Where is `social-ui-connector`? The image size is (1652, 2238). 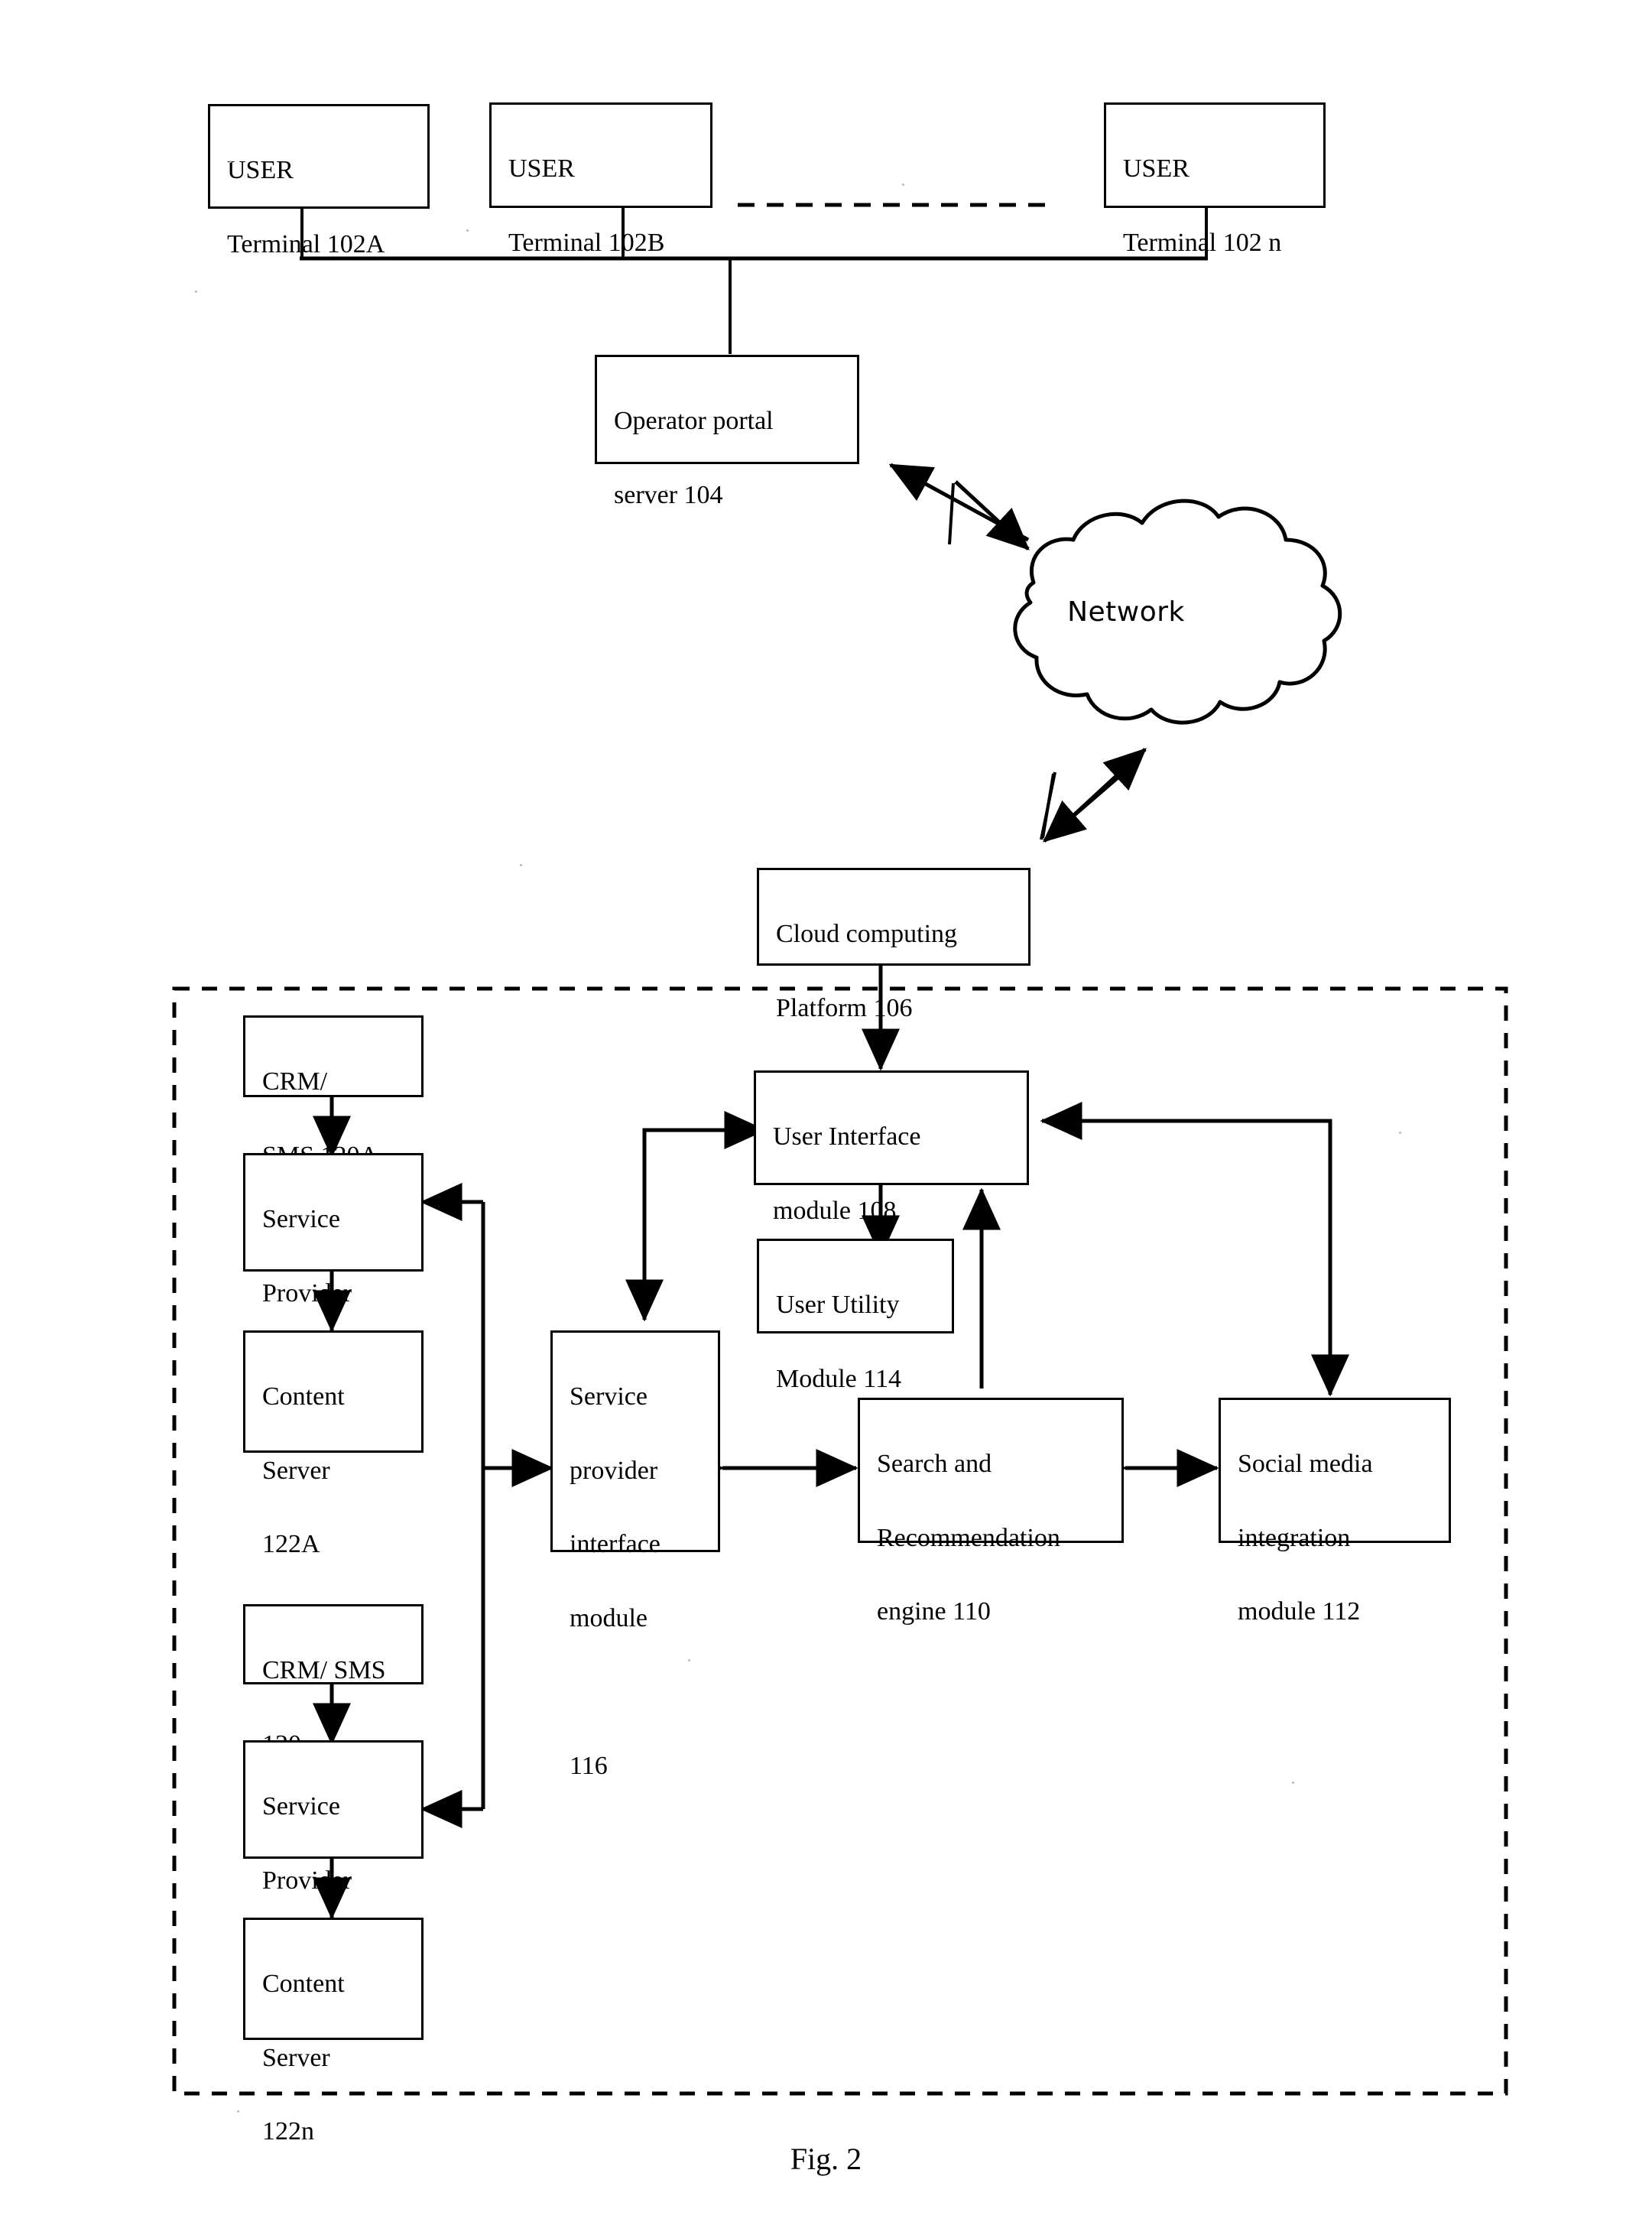
social-ui-connector is located at coordinates (1194, 1250).